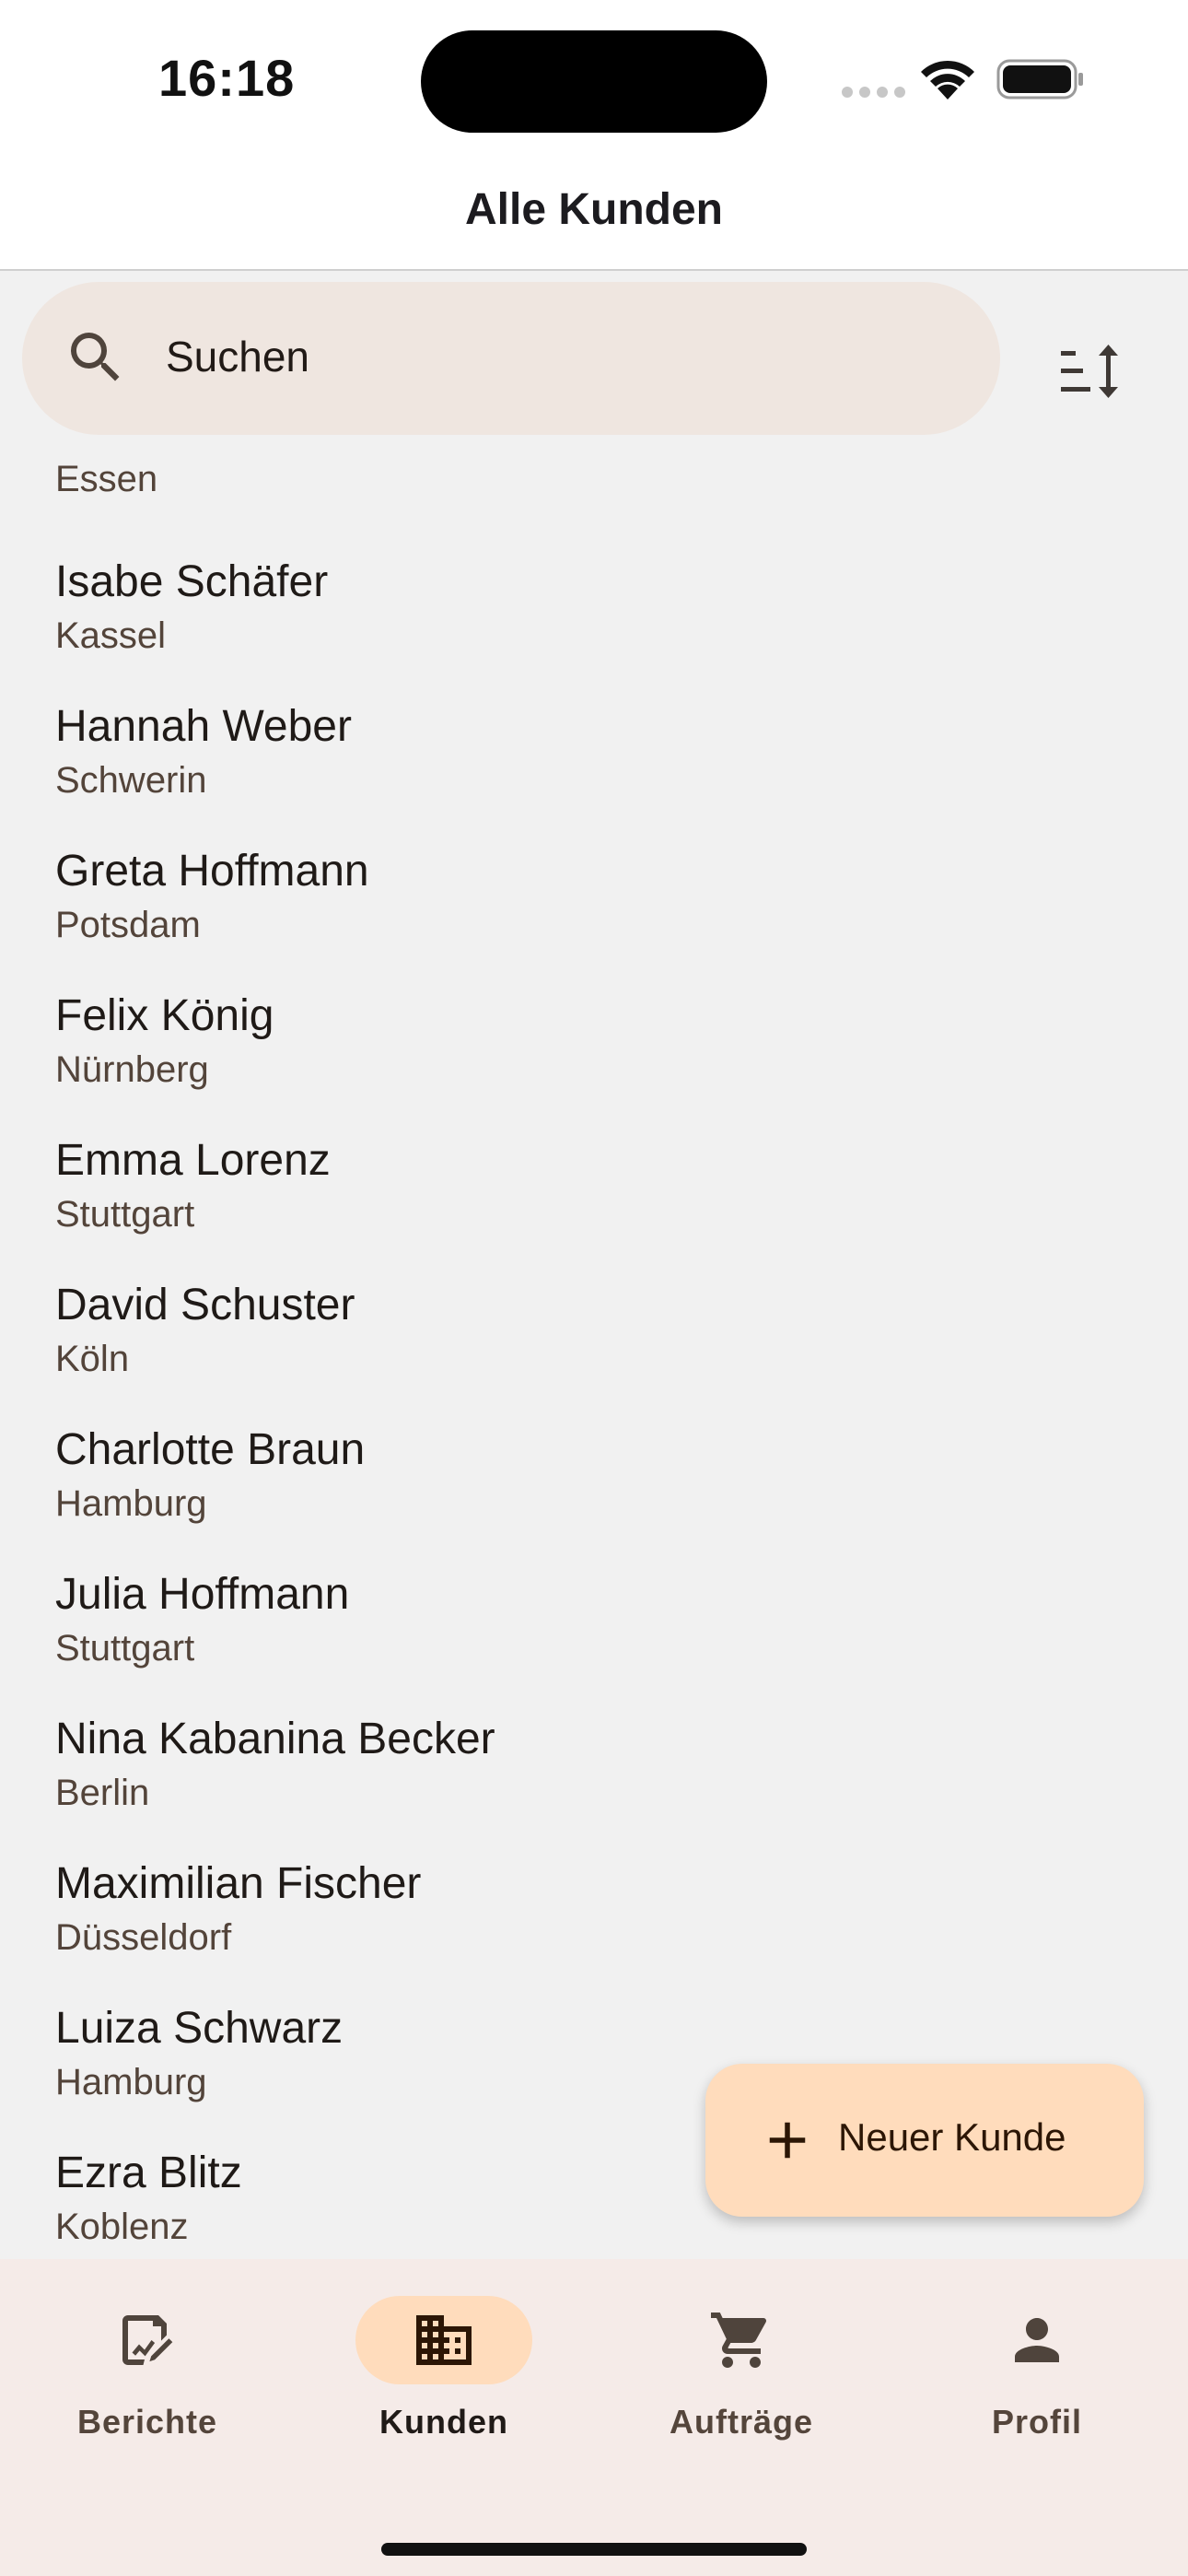 Image resolution: width=1188 pixels, height=2576 pixels. Describe the element at coordinates (1036, 2422) in the screenshot. I see `nav-label-profil: Profil` at that location.